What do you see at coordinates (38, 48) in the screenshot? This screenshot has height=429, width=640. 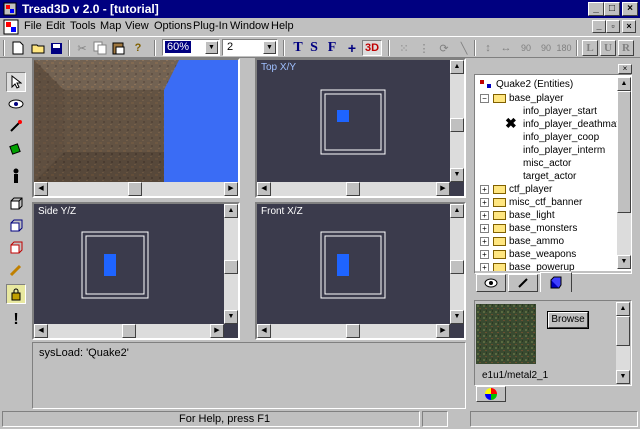 I see `open-folder-icon` at bounding box center [38, 48].